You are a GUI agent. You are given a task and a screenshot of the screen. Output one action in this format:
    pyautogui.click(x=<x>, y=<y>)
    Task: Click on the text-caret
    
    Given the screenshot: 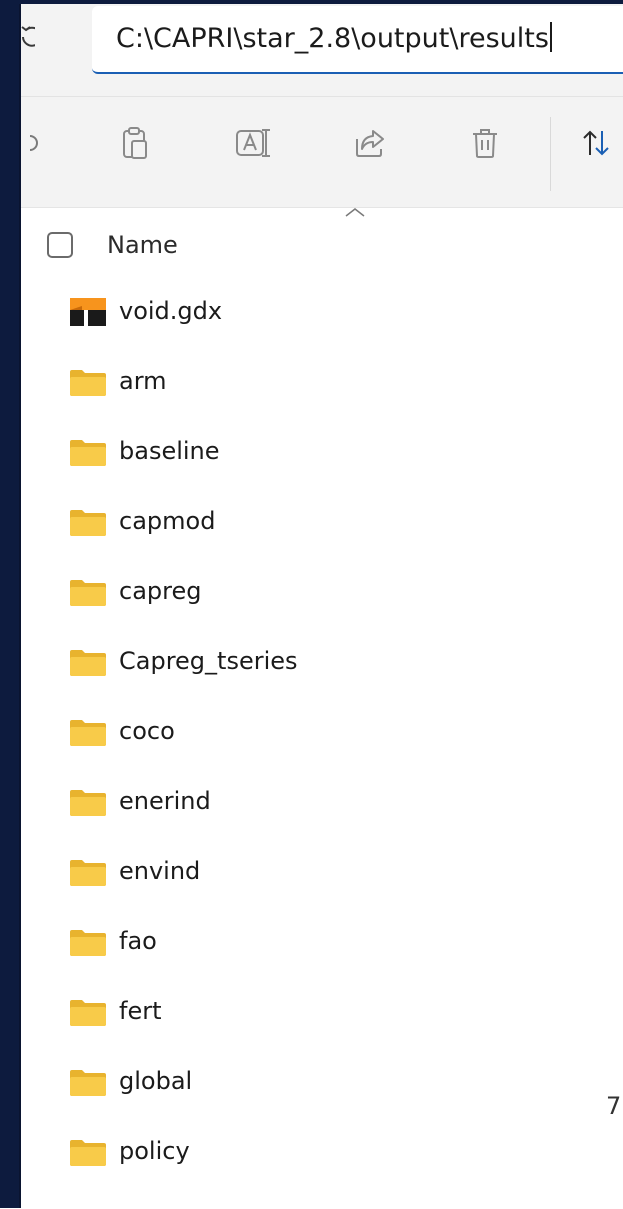 What is the action you would take?
    pyautogui.click(x=550, y=37)
    